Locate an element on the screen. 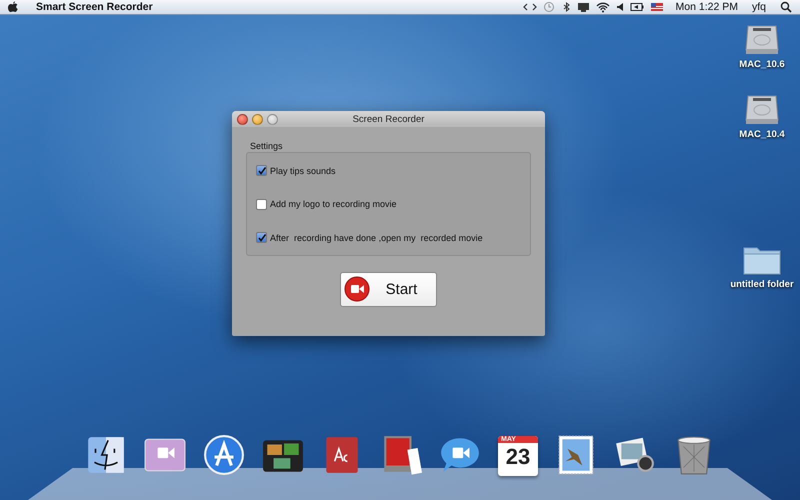  flag-icon is located at coordinates (657, 7).